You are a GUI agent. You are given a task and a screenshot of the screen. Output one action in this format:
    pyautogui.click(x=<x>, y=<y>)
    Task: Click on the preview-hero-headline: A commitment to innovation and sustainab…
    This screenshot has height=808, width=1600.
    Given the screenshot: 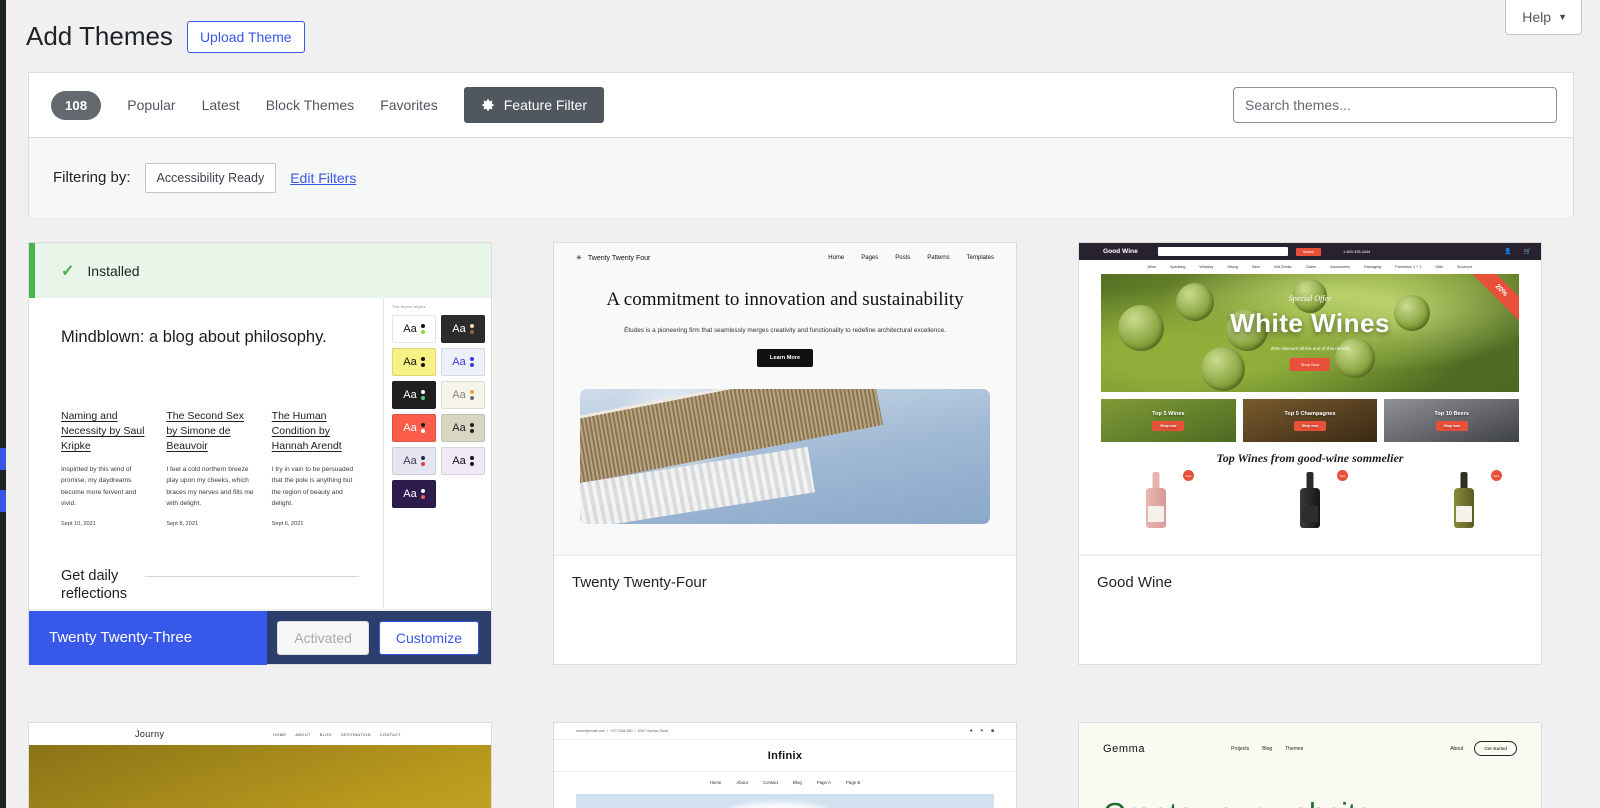 What is the action you would take?
    pyautogui.click(x=785, y=299)
    